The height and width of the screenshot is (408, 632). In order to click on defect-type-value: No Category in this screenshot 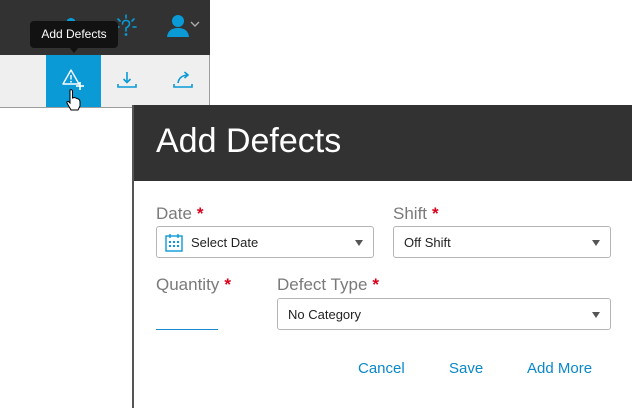, I will do `click(324, 314)`.